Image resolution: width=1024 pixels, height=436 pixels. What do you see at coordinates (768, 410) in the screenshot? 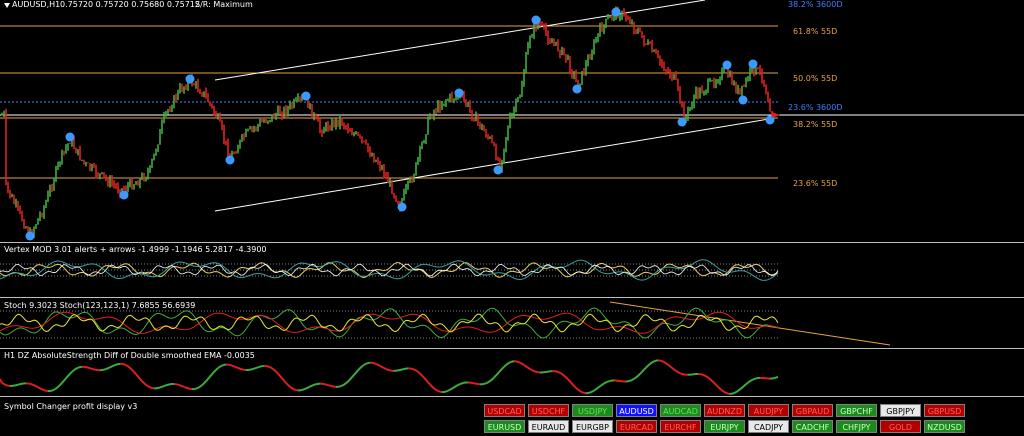
I see `symbol-button-audjpy: AUDJPY` at bounding box center [768, 410].